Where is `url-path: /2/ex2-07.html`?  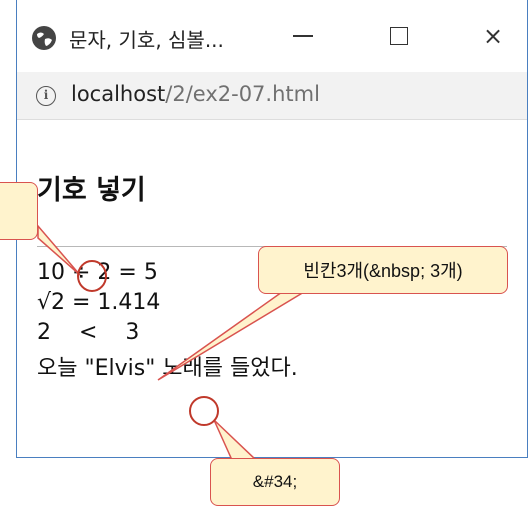
url-path: /2/ex2-07.html is located at coordinates (242, 94).